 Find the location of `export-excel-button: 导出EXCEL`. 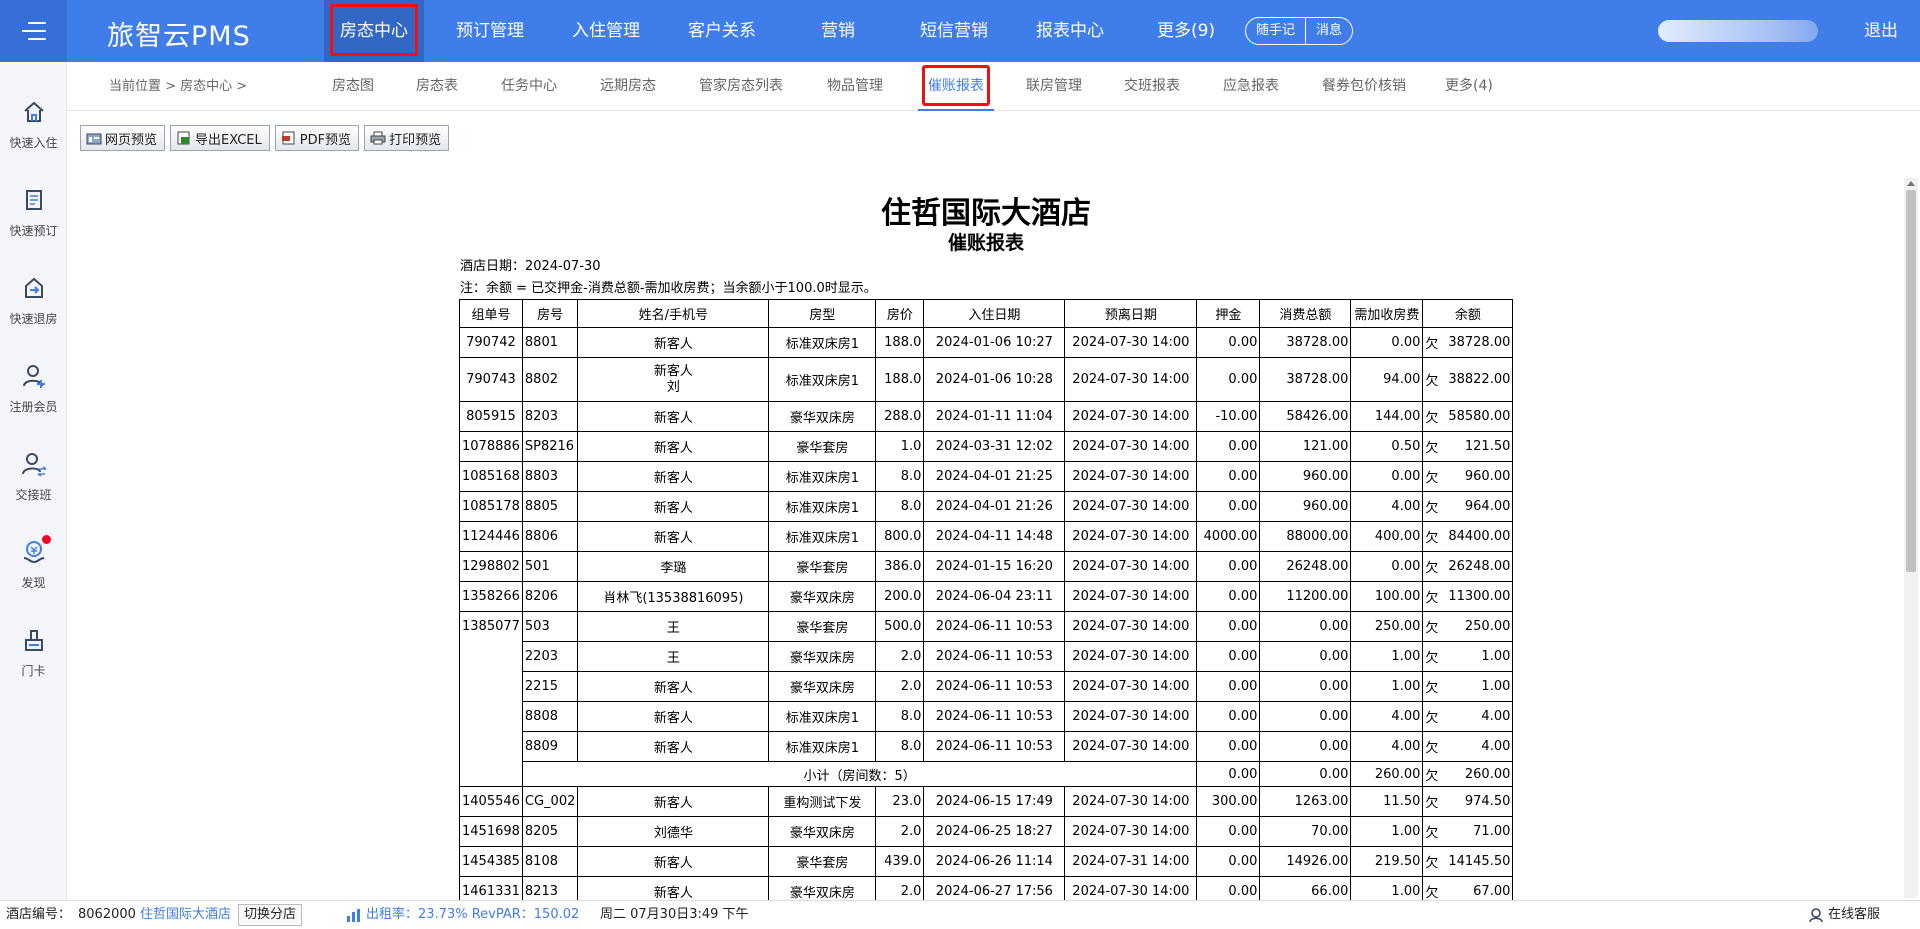

export-excel-button: 导出EXCEL is located at coordinates (220, 138).